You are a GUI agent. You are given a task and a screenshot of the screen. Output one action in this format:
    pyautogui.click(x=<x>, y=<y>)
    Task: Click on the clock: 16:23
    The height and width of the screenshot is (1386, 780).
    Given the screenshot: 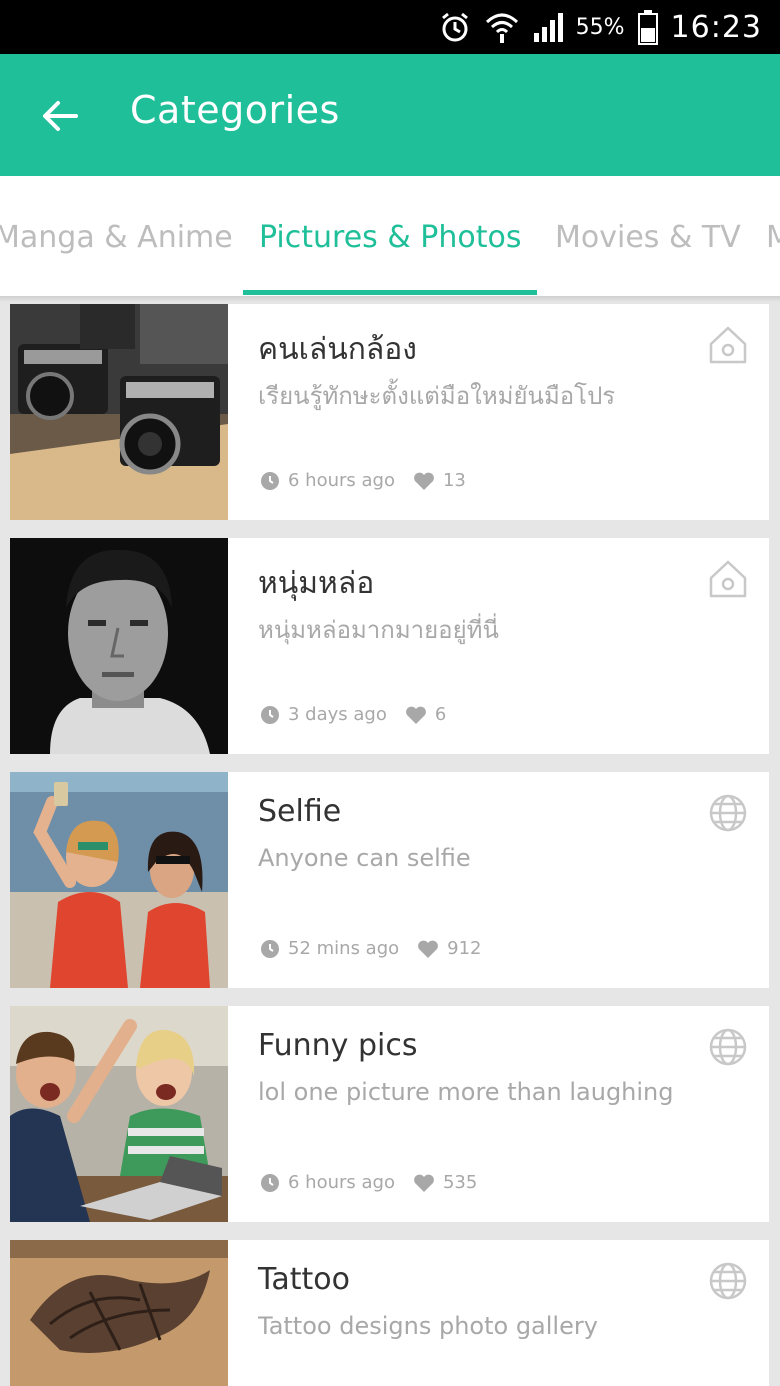 What is the action you would take?
    pyautogui.click(x=716, y=27)
    